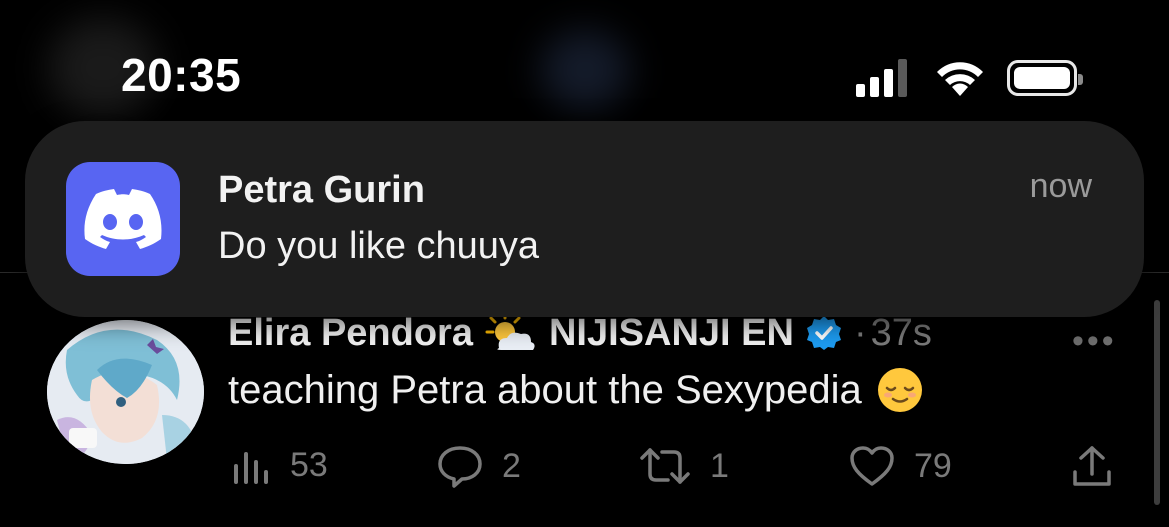 The height and width of the screenshot is (527, 1169). I want to click on status-icons, so click(969, 78).